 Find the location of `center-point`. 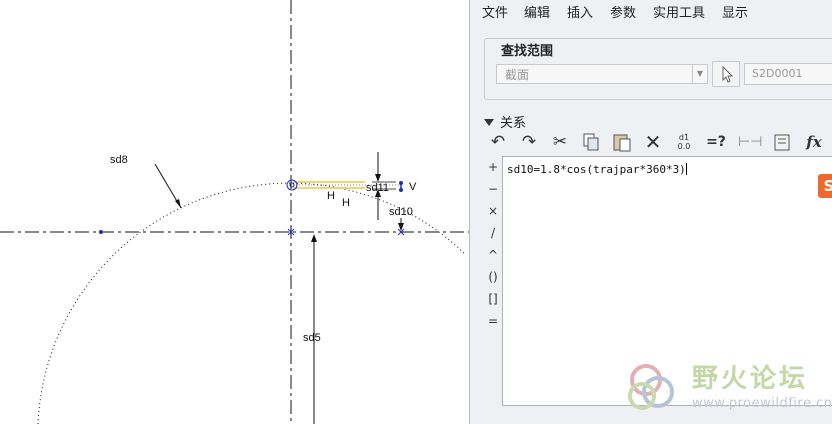

center-point is located at coordinates (101, 232).